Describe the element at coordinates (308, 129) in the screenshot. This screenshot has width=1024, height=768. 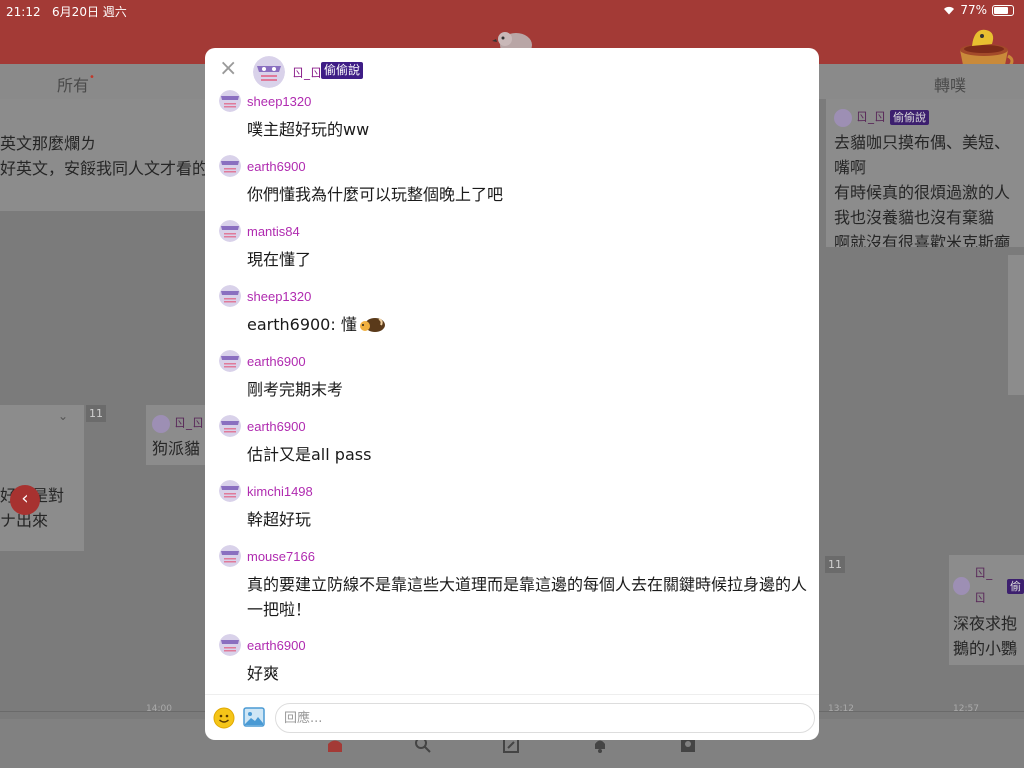
I see `response-text: 噗主超好玩的ww` at that location.